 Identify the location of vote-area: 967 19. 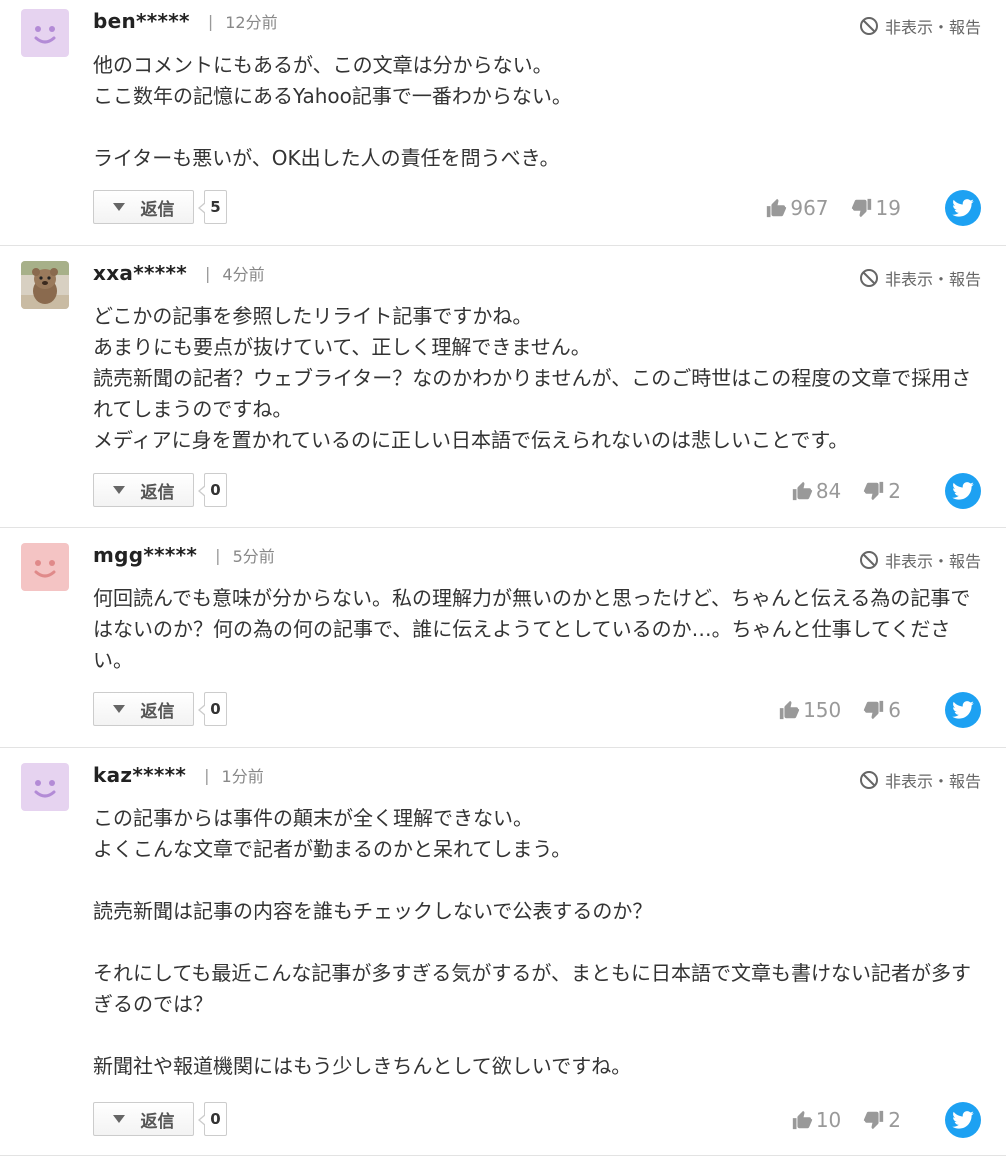
(873, 208).